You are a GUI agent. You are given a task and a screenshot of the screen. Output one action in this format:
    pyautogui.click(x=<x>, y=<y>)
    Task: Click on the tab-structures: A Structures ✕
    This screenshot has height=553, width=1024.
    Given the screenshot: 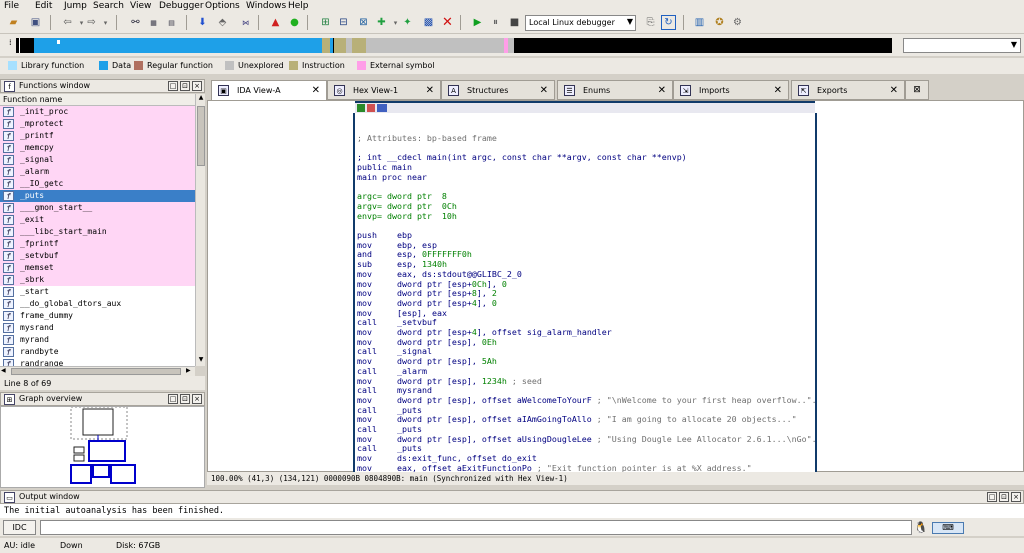 What is the action you would take?
    pyautogui.click(x=498, y=90)
    